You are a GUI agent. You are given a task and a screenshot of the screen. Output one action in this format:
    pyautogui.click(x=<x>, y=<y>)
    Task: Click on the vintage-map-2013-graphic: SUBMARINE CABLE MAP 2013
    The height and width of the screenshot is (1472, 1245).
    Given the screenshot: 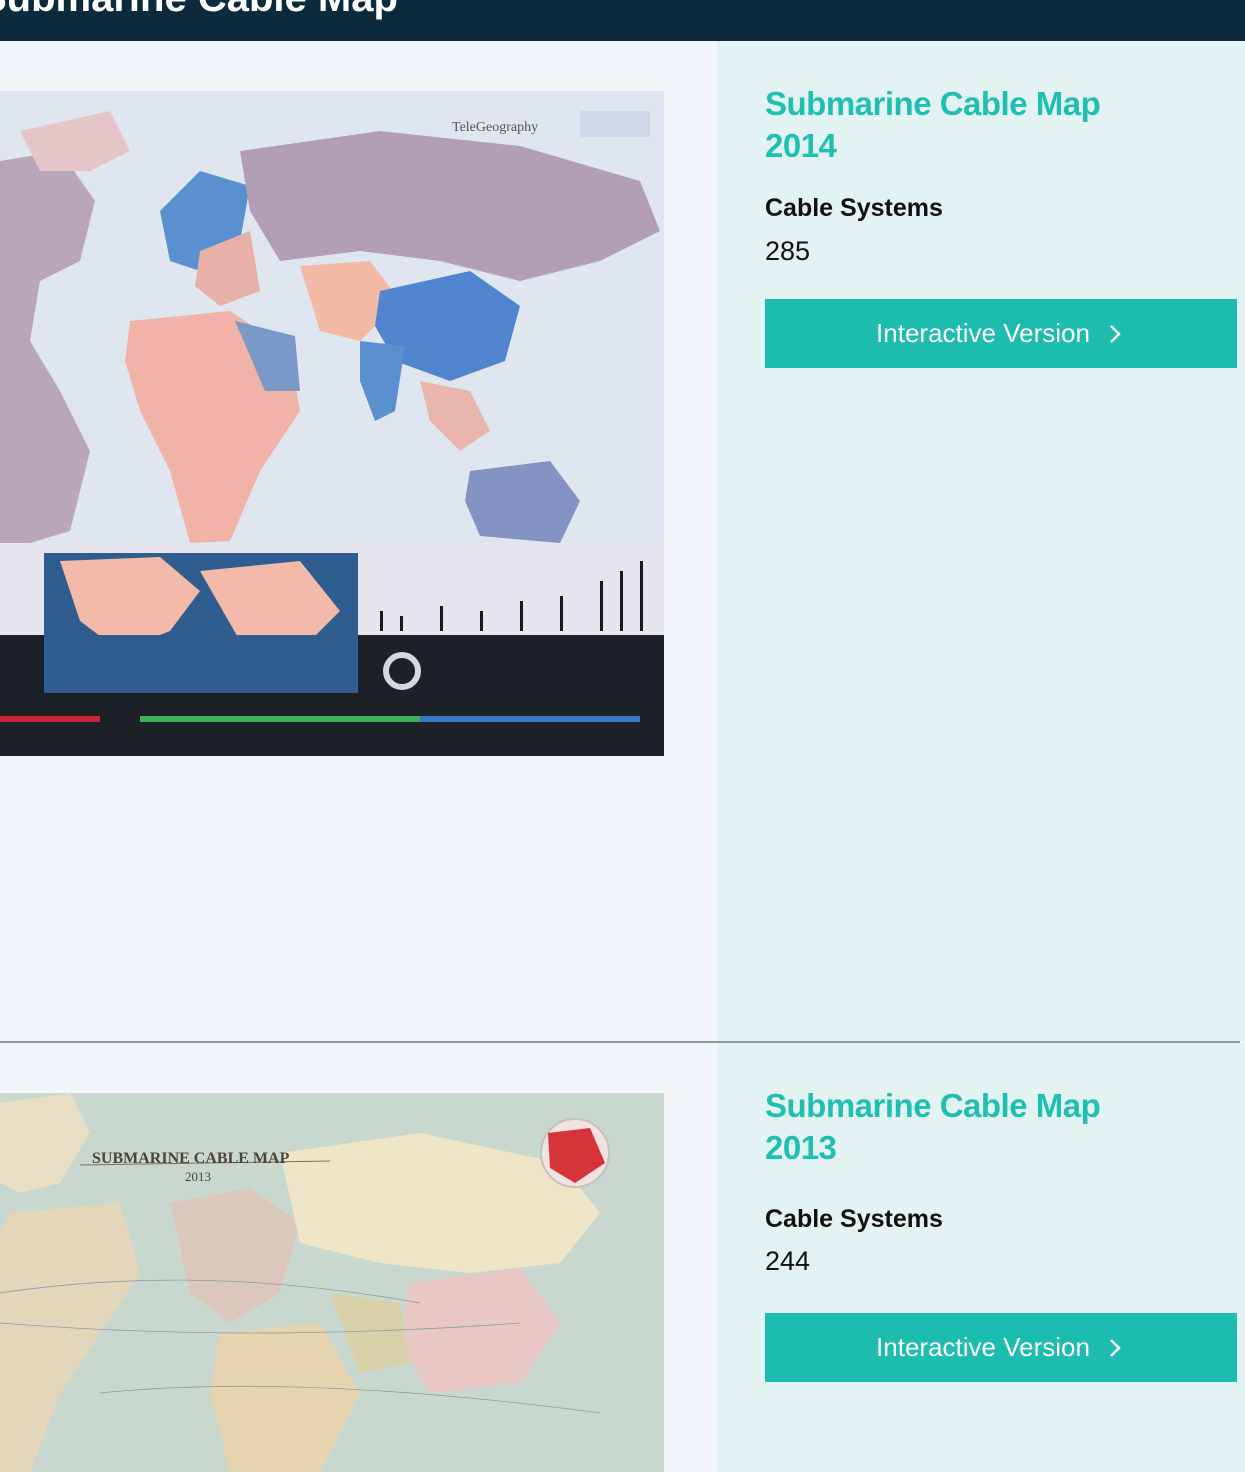 What is the action you would take?
    pyautogui.click(x=332, y=1282)
    